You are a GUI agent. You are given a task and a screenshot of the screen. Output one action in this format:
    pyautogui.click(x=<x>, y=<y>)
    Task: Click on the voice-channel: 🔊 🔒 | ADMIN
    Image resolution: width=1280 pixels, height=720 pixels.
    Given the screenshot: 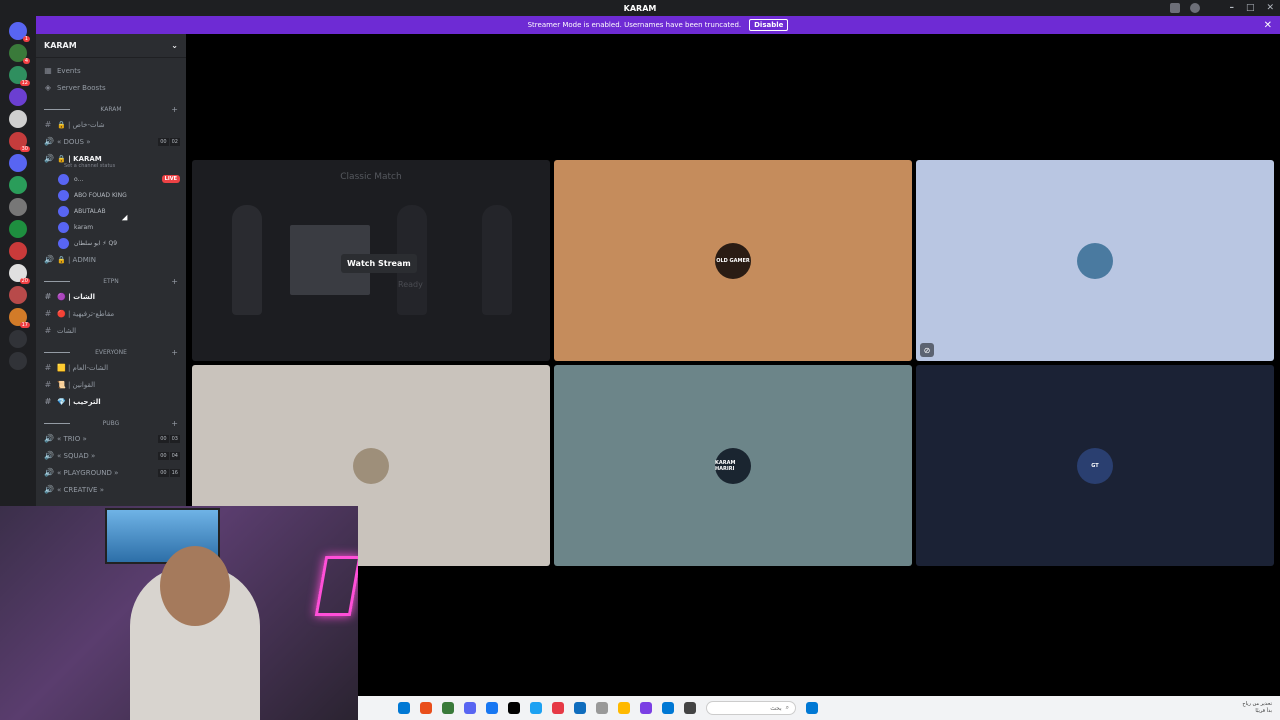 What is the action you would take?
    pyautogui.click(x=111, y=259)
    